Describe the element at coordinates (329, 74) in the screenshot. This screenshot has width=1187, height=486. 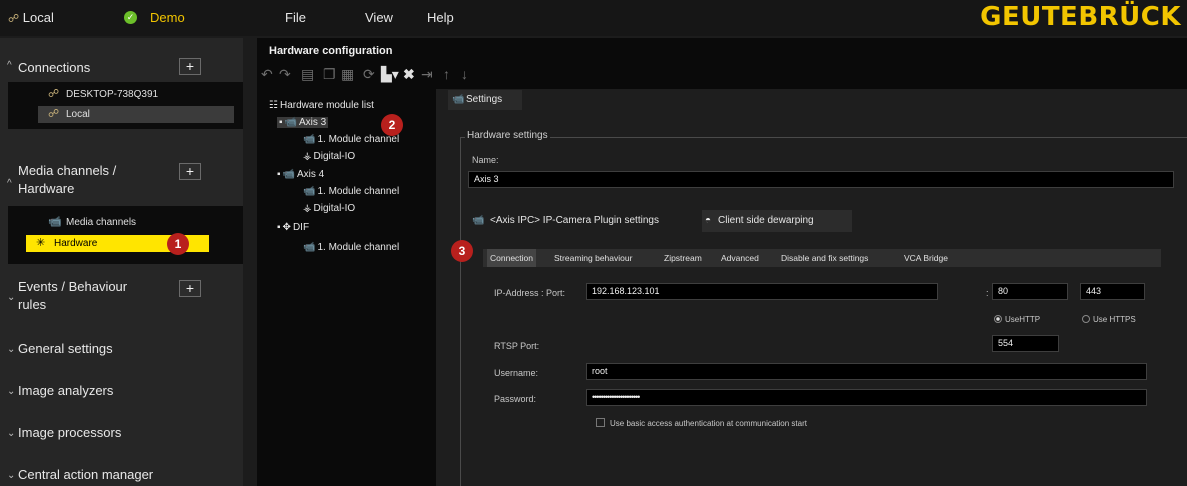
I see `copy-icon: ❐` at that location.